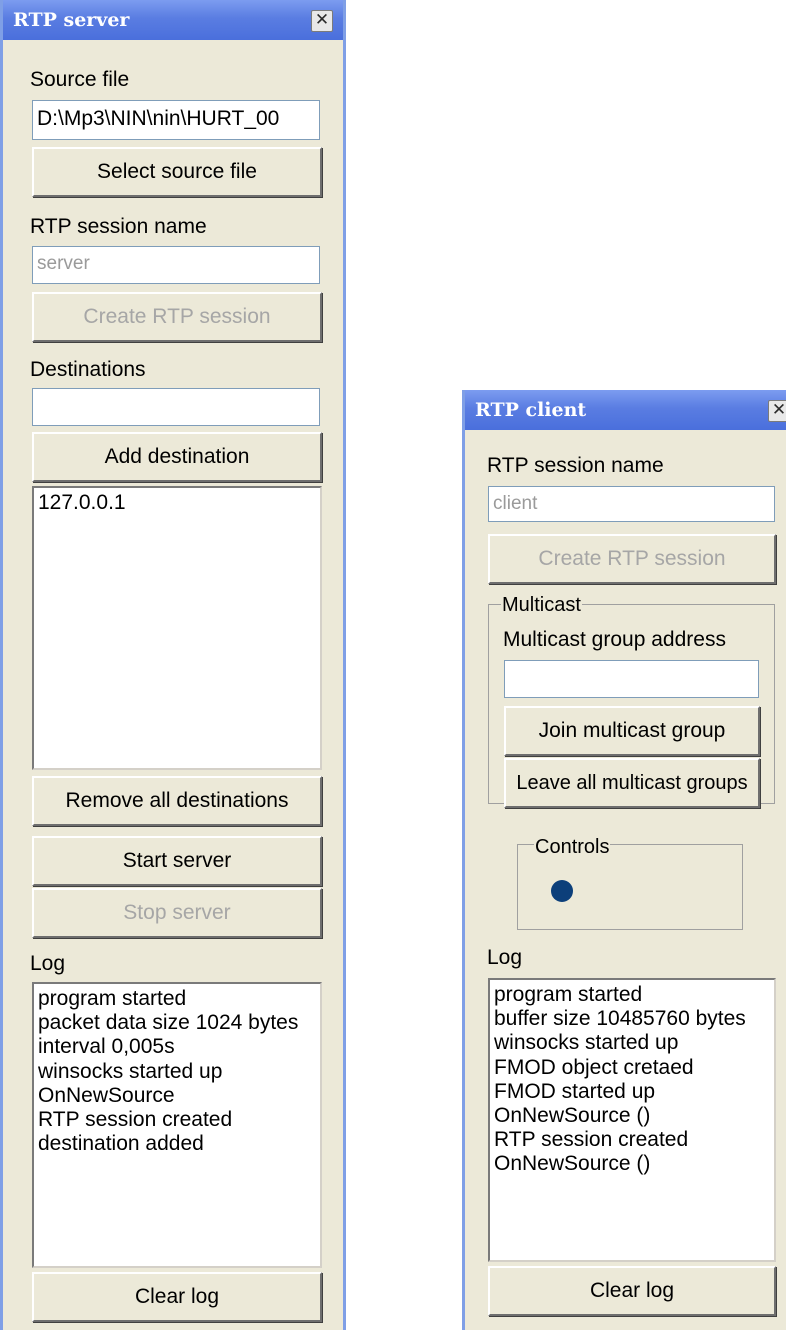  What do you see at coordinates (575, 1091) in the screenshot?
I see `log-line: FMOD started up` at bounding box center [575, 1091].